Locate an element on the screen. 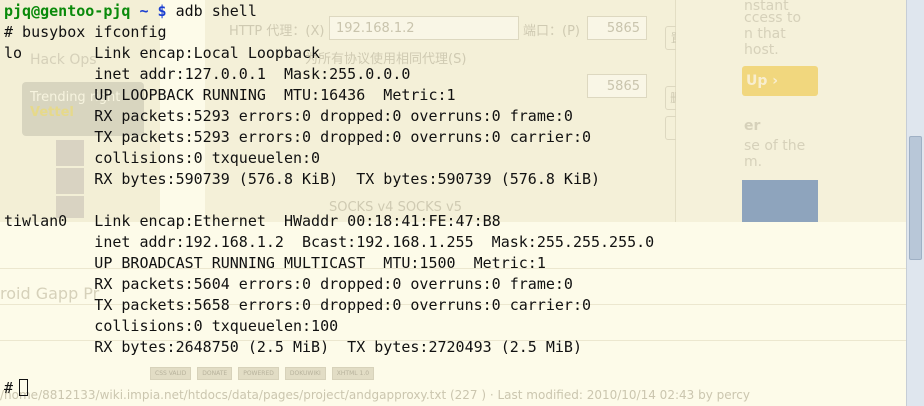 This screenshot has width=924, height=406. terminal-output-line: # busybox ifconfig is located at coordinates (85, 32).